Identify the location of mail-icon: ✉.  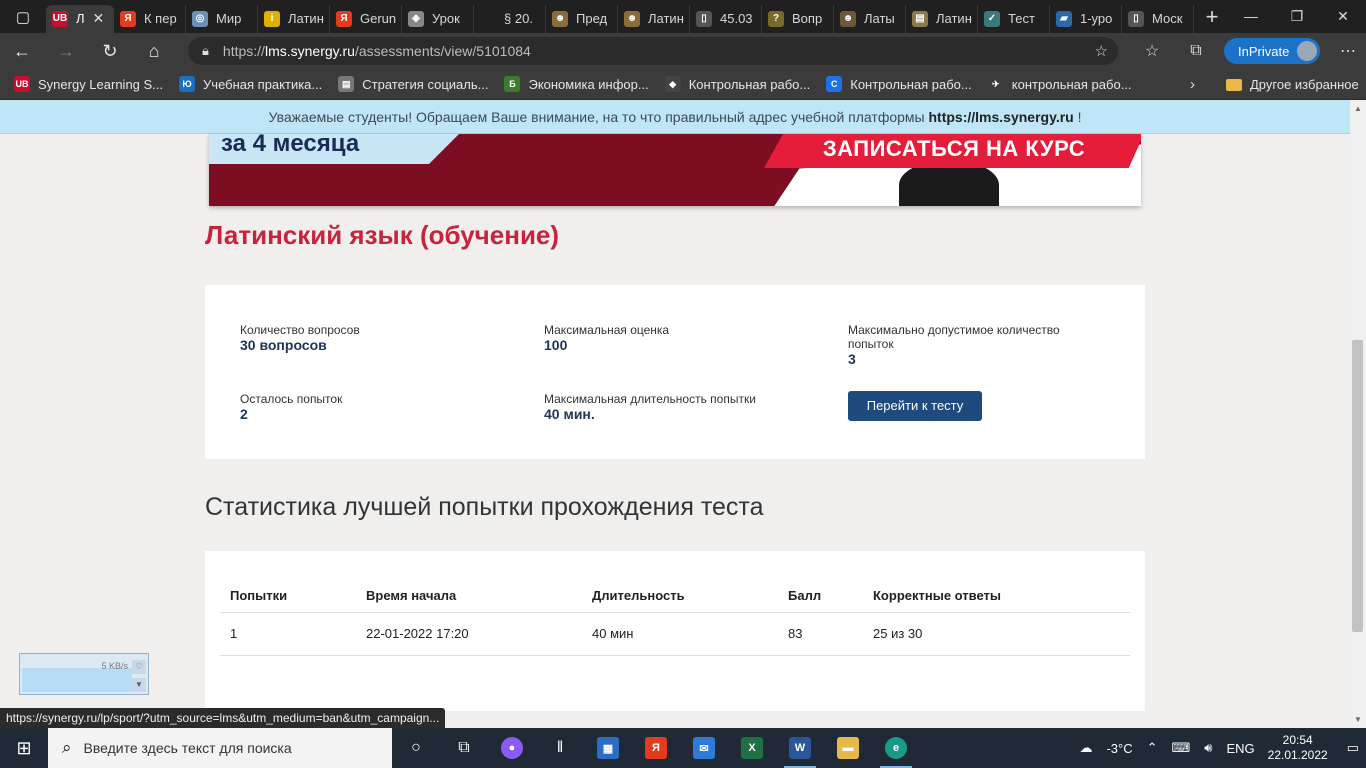
(704, 748).